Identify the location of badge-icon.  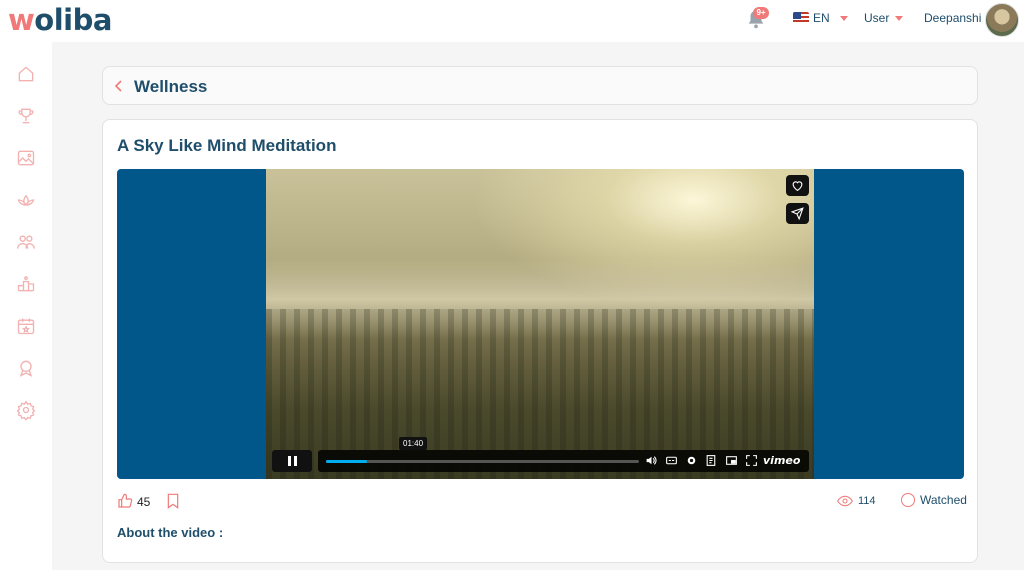
(26, 368).